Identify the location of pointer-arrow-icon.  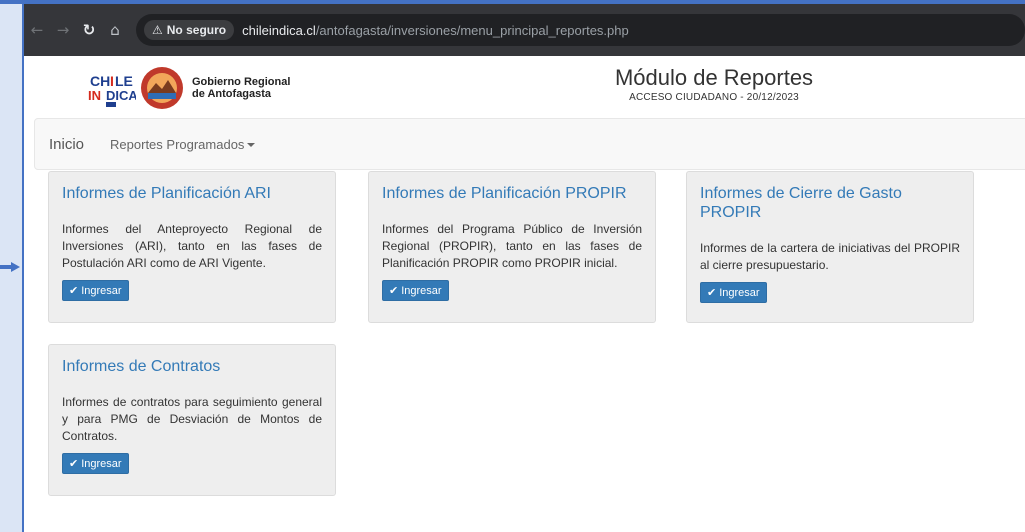
(10, 267).